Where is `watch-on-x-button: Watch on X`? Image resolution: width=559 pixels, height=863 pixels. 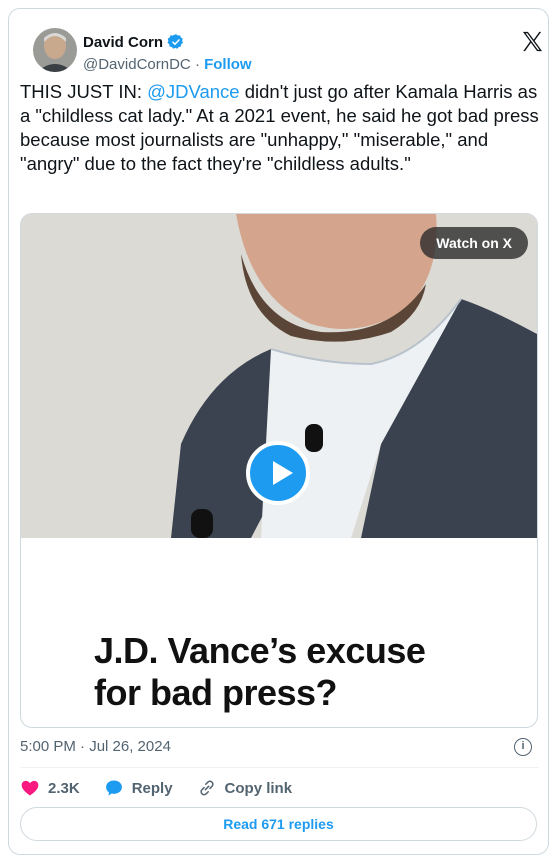
watch-on-x-button: Watch on X is located at coordinates (474, 243).